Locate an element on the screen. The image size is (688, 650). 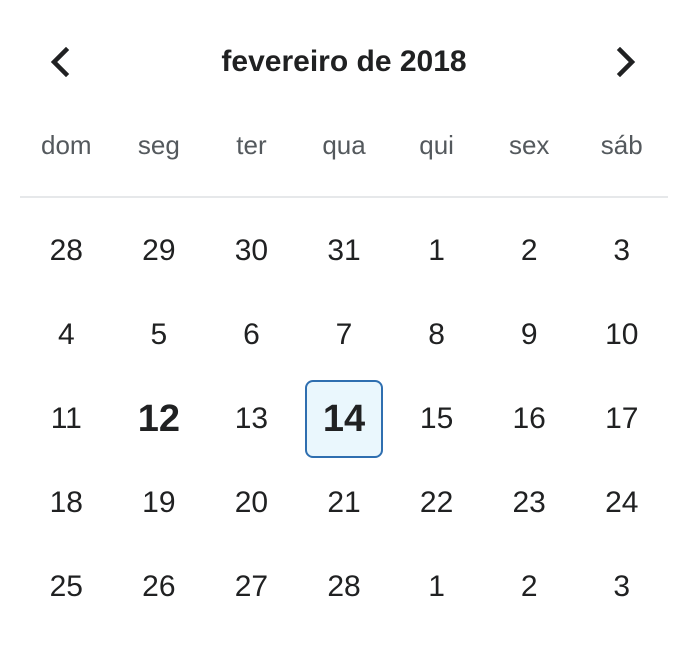
day-cell: 23 is located at coordinates (529, 503).